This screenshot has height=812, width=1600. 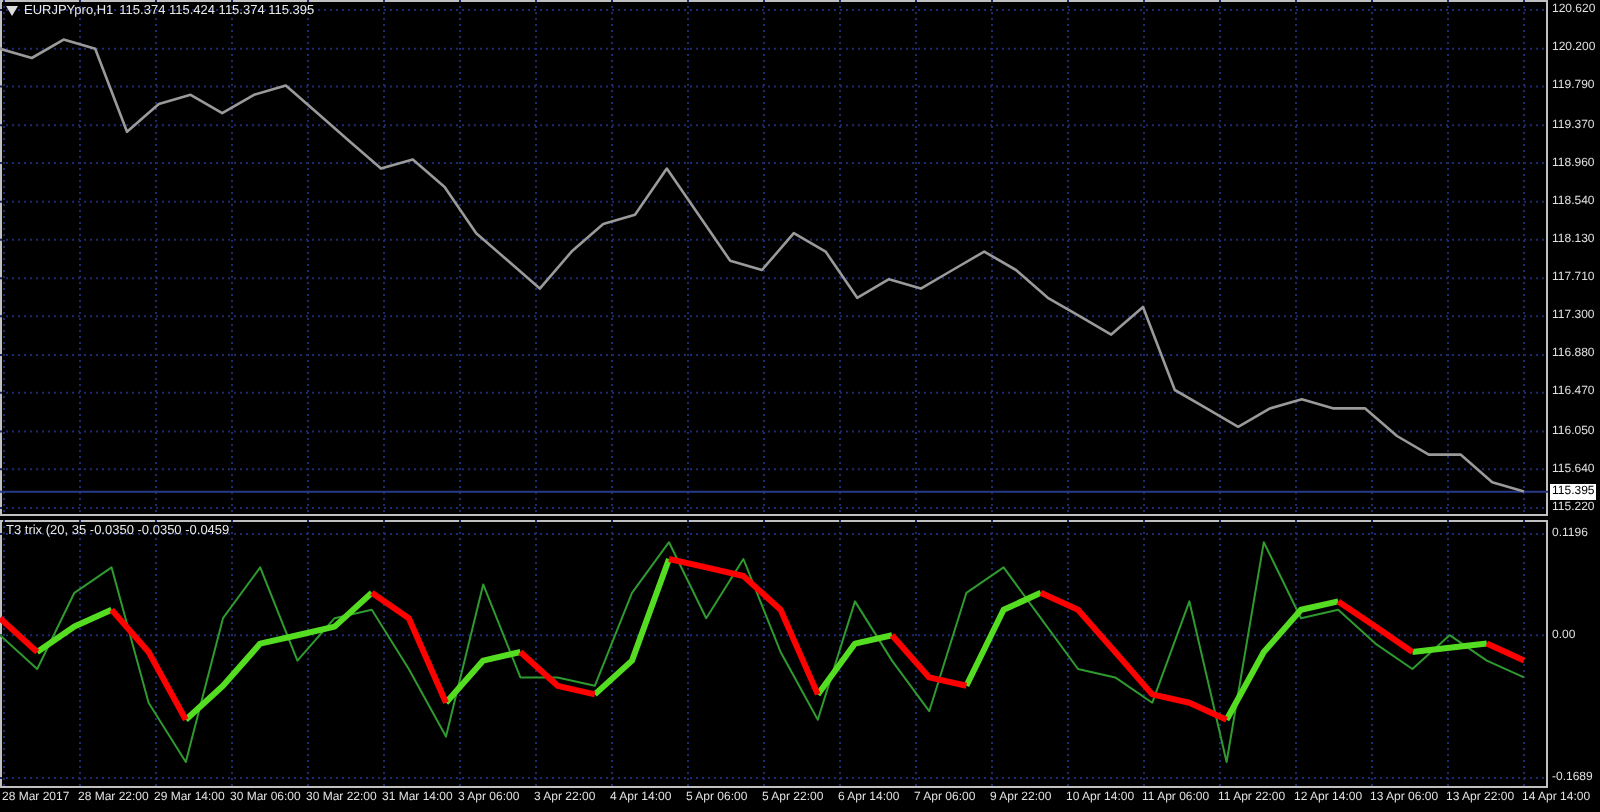 I want to click on dropdown-triangle-icon, so click(x=12, y=11).